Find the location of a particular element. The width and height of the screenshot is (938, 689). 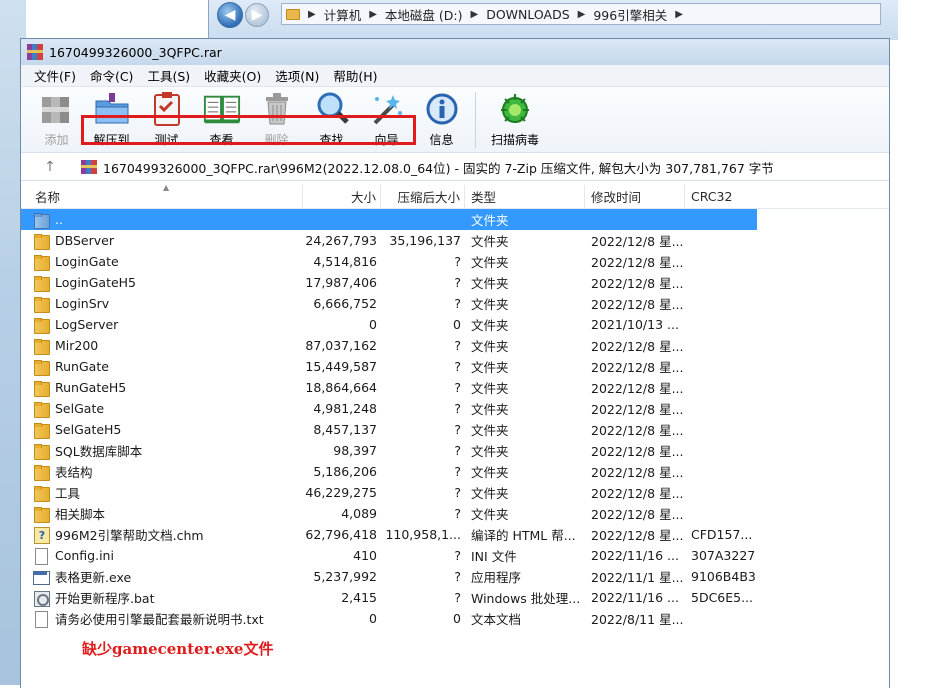

column-crc: CRC32 is located at coordinates (721, 197).